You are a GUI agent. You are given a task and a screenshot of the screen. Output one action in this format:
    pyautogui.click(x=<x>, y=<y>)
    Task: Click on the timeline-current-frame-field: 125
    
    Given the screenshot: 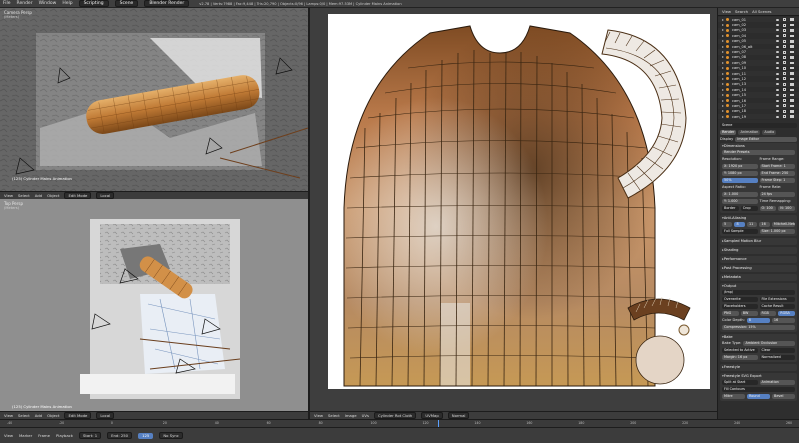 What is the action you would take?
    pyautogui.click(x=146, y=435)
    